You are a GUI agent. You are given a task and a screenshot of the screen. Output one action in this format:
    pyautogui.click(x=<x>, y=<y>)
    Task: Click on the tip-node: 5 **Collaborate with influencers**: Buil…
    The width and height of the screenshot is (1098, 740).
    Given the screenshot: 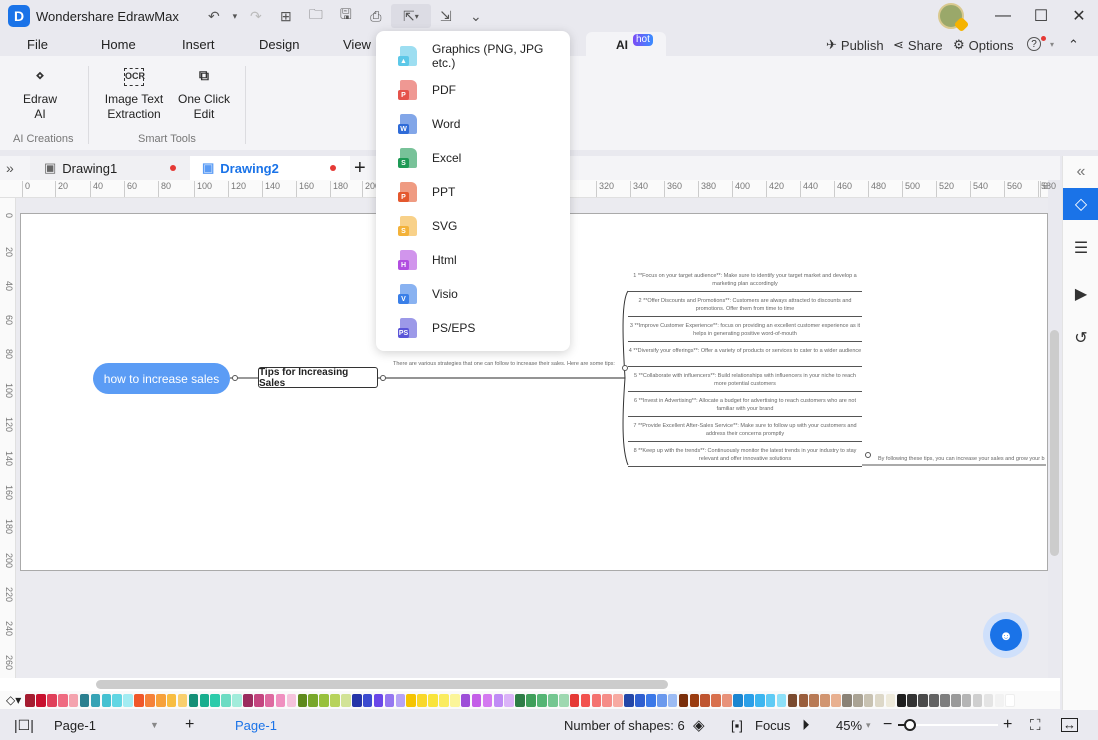 What is the action you would take?
    pyautogui.click(x=745, y=380)
    